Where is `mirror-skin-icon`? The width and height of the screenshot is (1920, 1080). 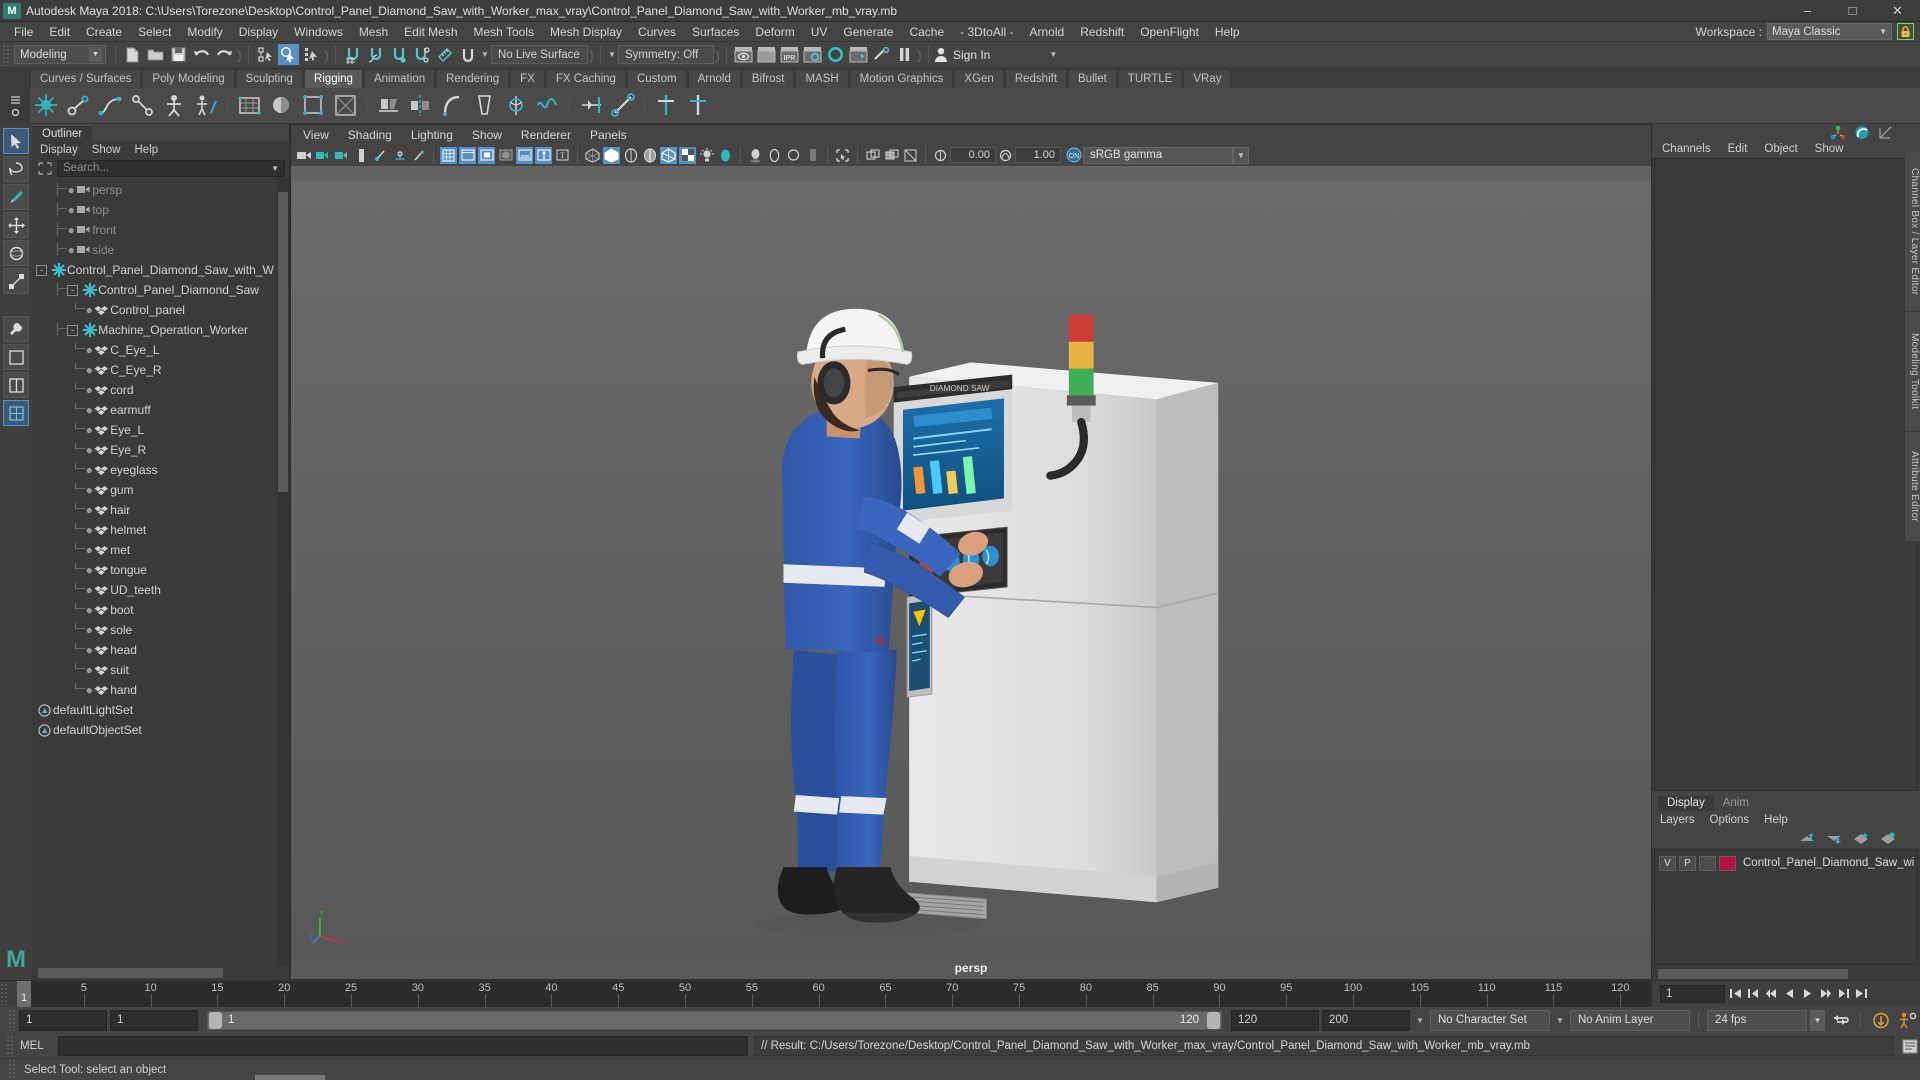
mirror-skin-icon is located at coordinates (420, 106).